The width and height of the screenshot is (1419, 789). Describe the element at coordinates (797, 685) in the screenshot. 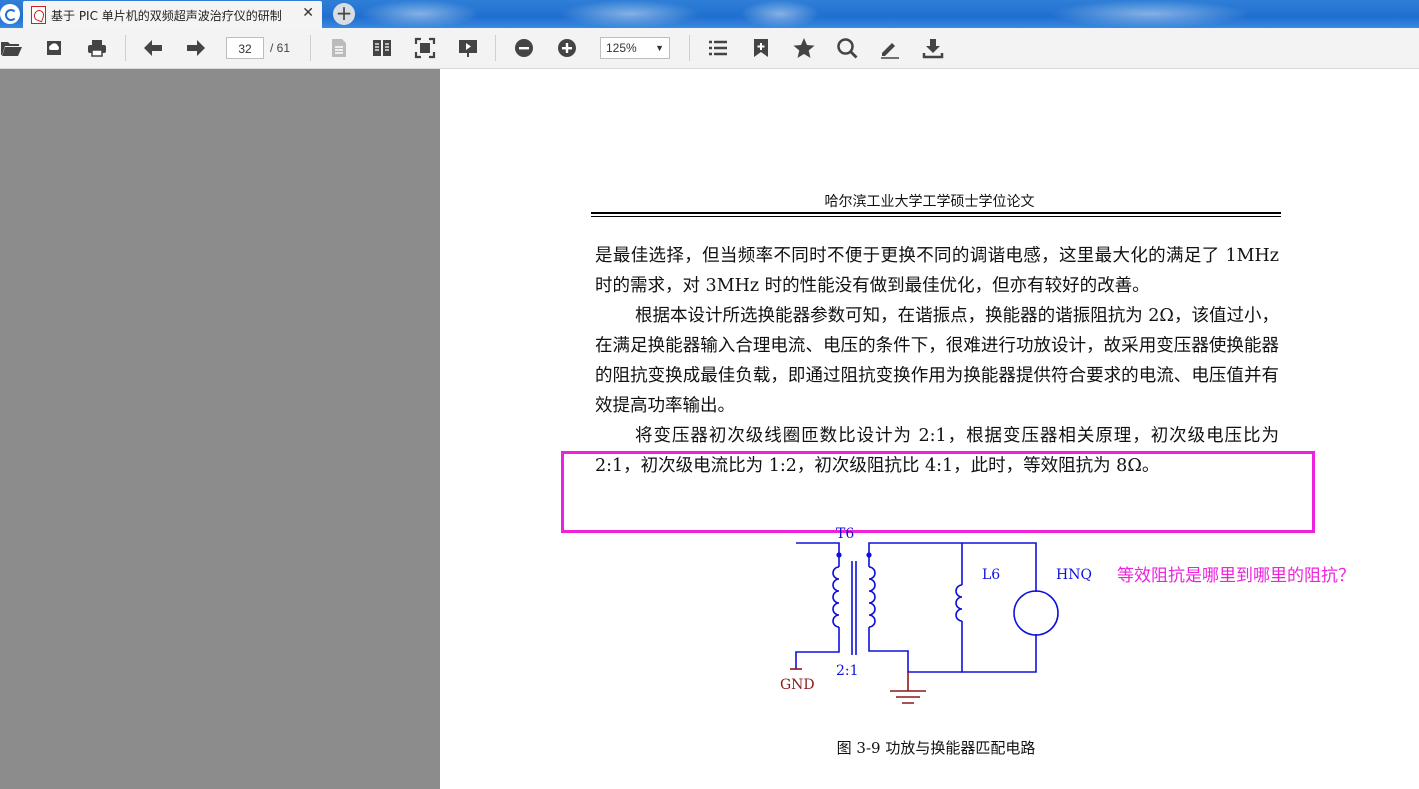

I see `gnd-label: GND` at that location.